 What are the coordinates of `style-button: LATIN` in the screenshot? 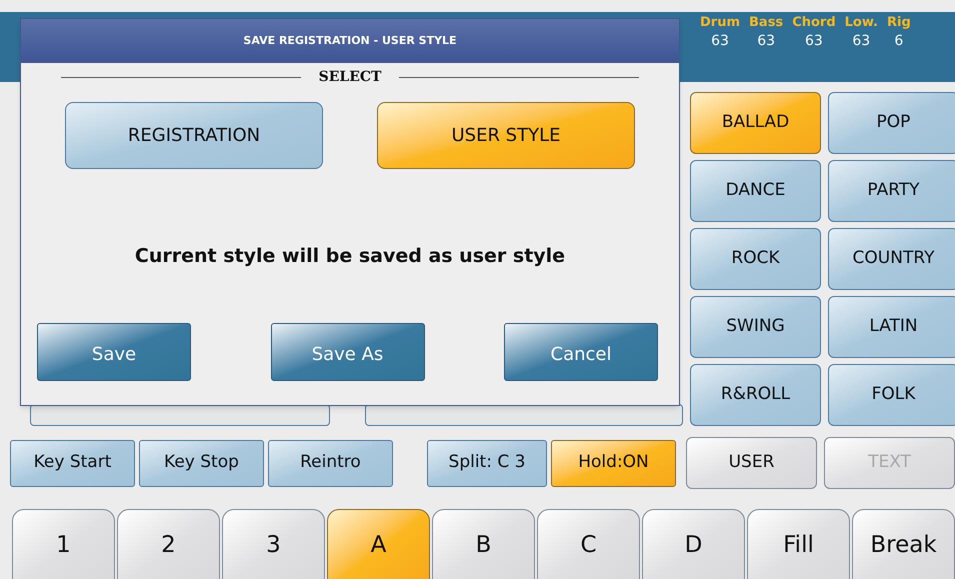 It's located at (891, 327).